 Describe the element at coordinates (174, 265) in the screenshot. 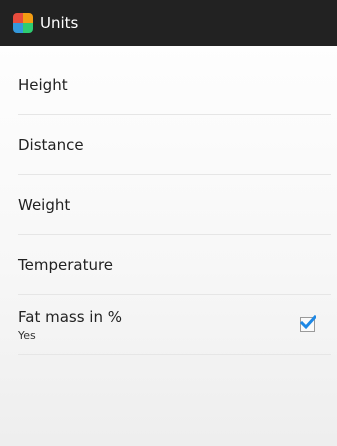

I see `setting-temperature: Temperature` at that location.